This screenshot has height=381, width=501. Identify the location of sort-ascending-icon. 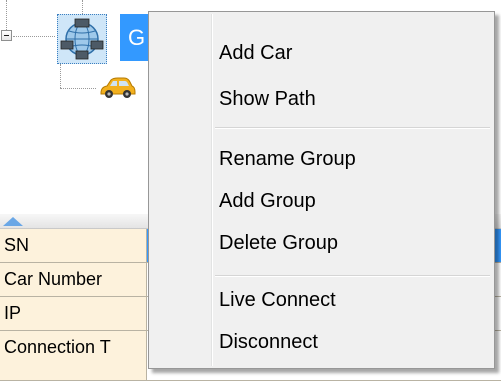
(13, 221).